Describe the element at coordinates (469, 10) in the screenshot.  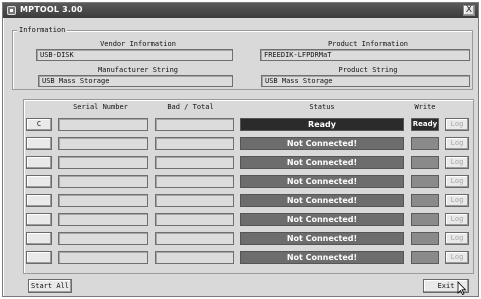
I see `close-button: X` at that location.